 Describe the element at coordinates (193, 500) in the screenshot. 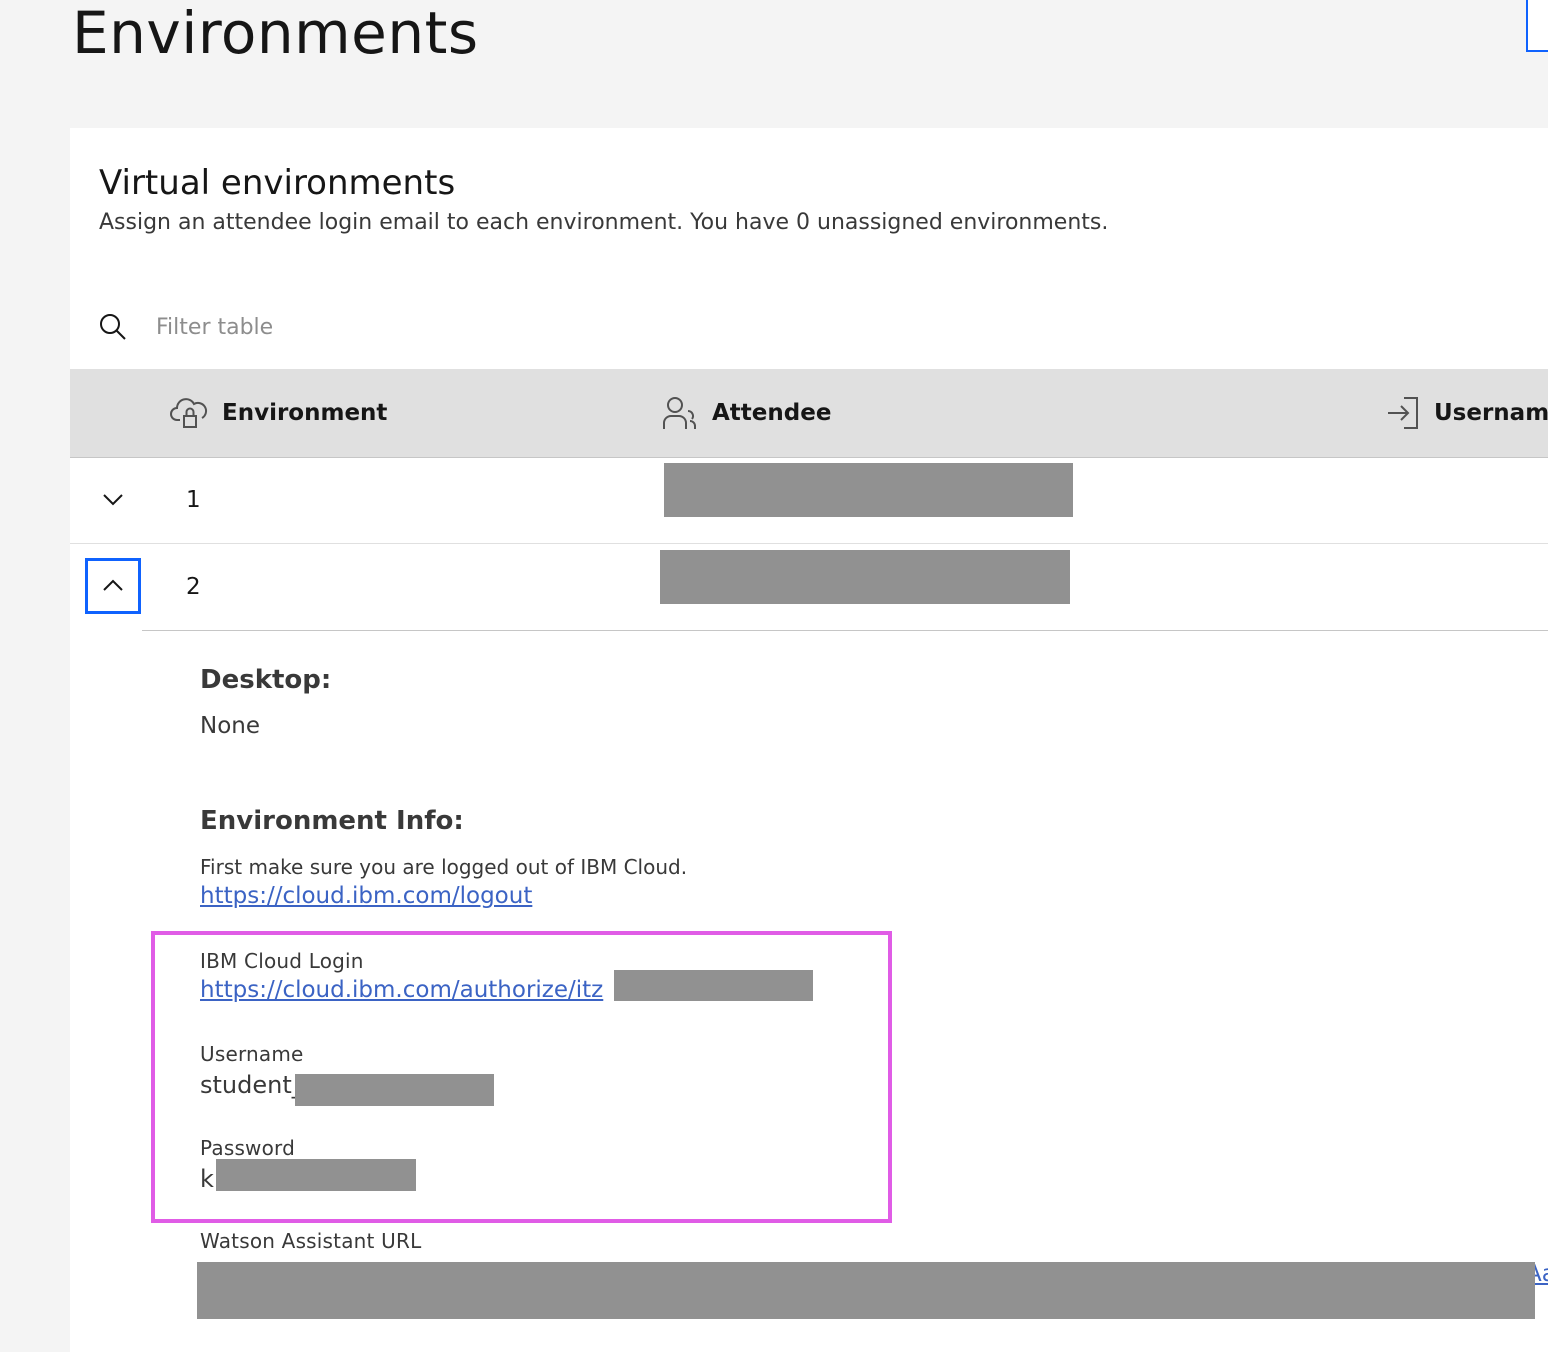

I see `environment-number: 1` at that location.